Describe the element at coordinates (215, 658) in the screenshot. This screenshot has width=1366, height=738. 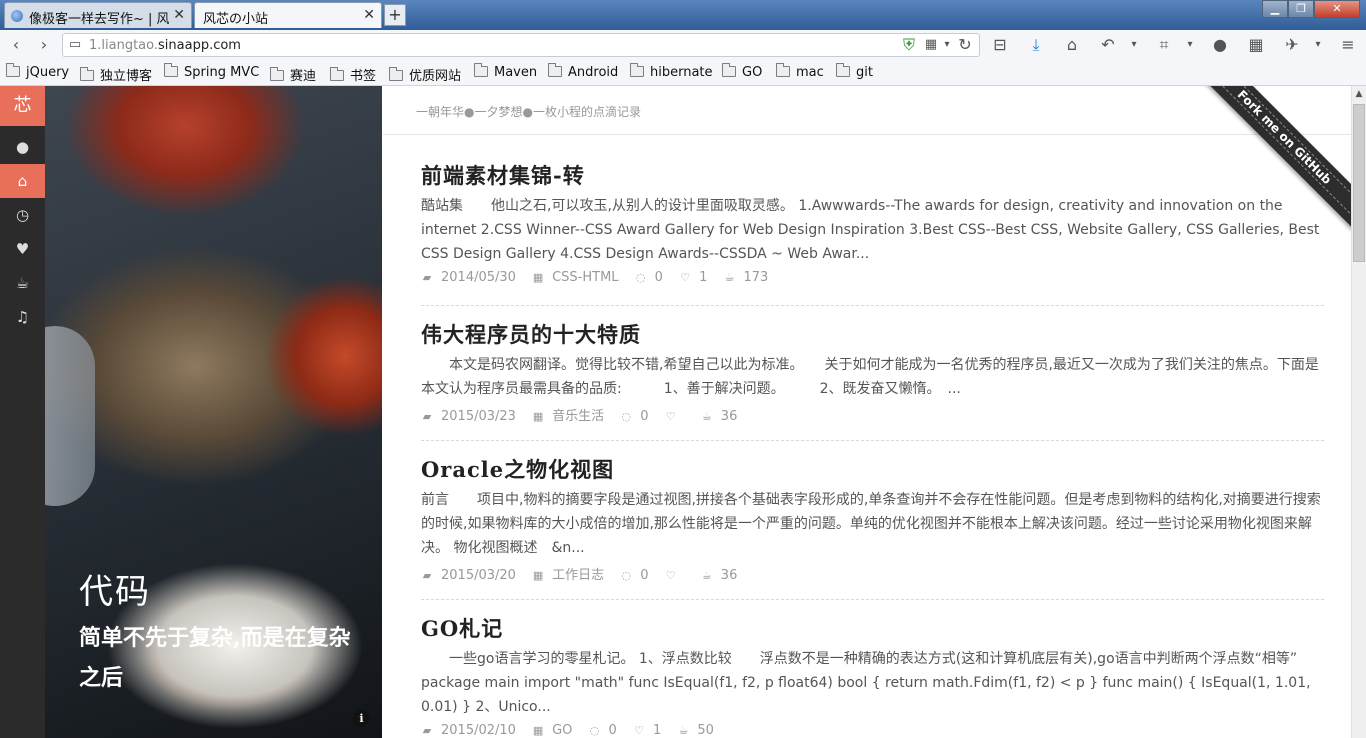
I see `hero-subtitle: 简单不先于复杂,而是在复杂之后` at that location.